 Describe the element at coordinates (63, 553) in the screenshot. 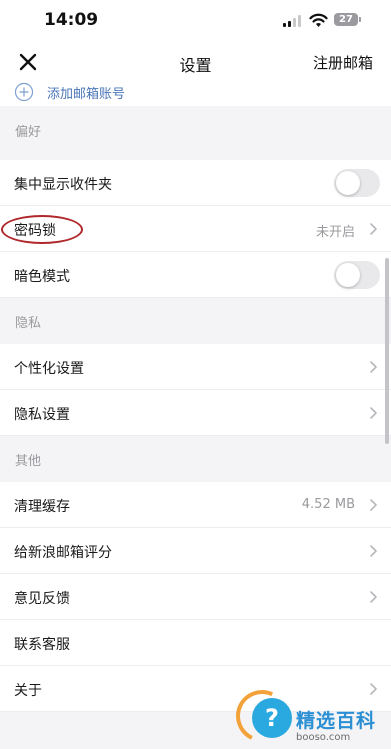

I see `row-label: 给新浪邮箱评分` at that location.